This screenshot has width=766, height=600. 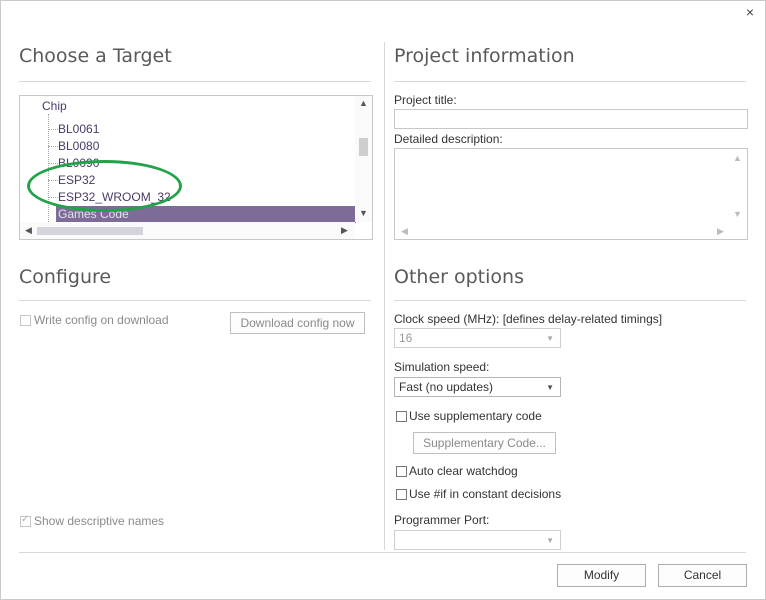 I want to click on constant-decisions-label: Use #if in constant decisions, so click(x=485, y=494).